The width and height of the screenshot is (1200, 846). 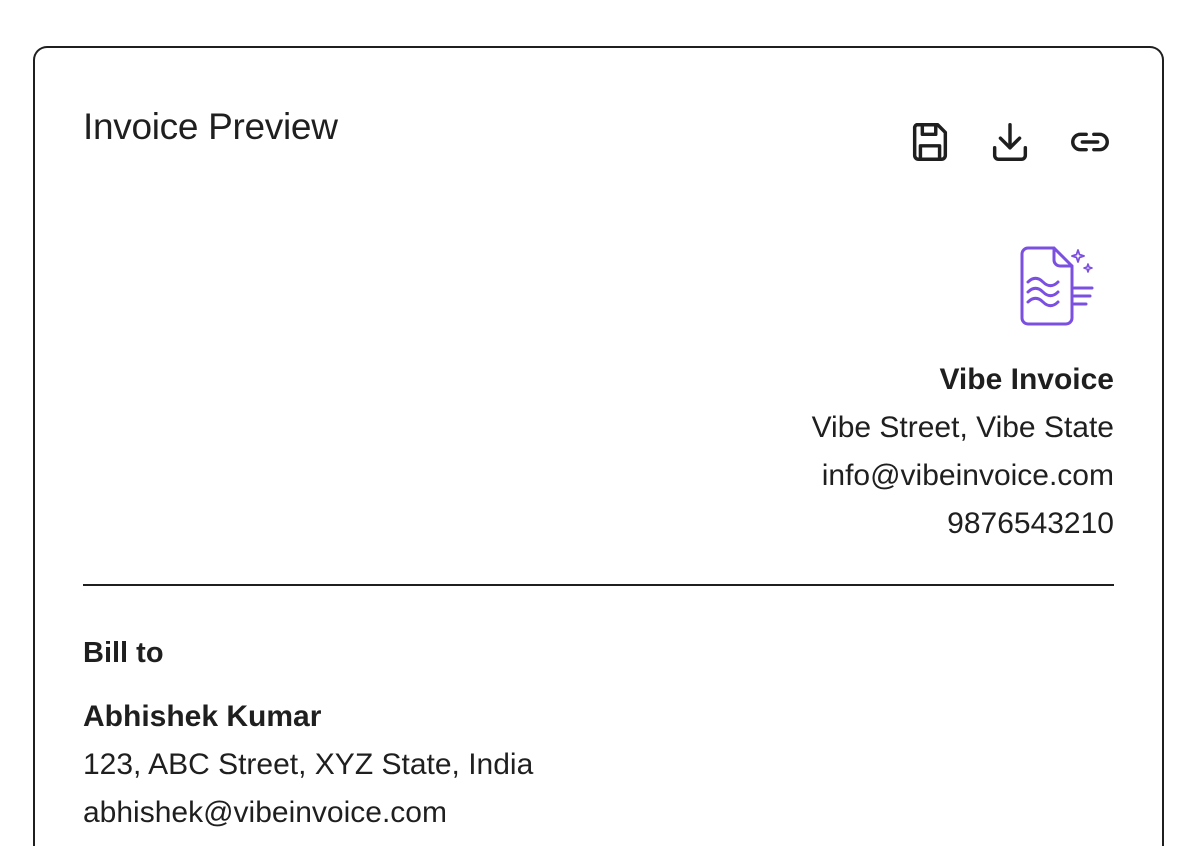 I want to click on client-email: abhishek@vibeinvoice.com, so click(x=265, y=812).